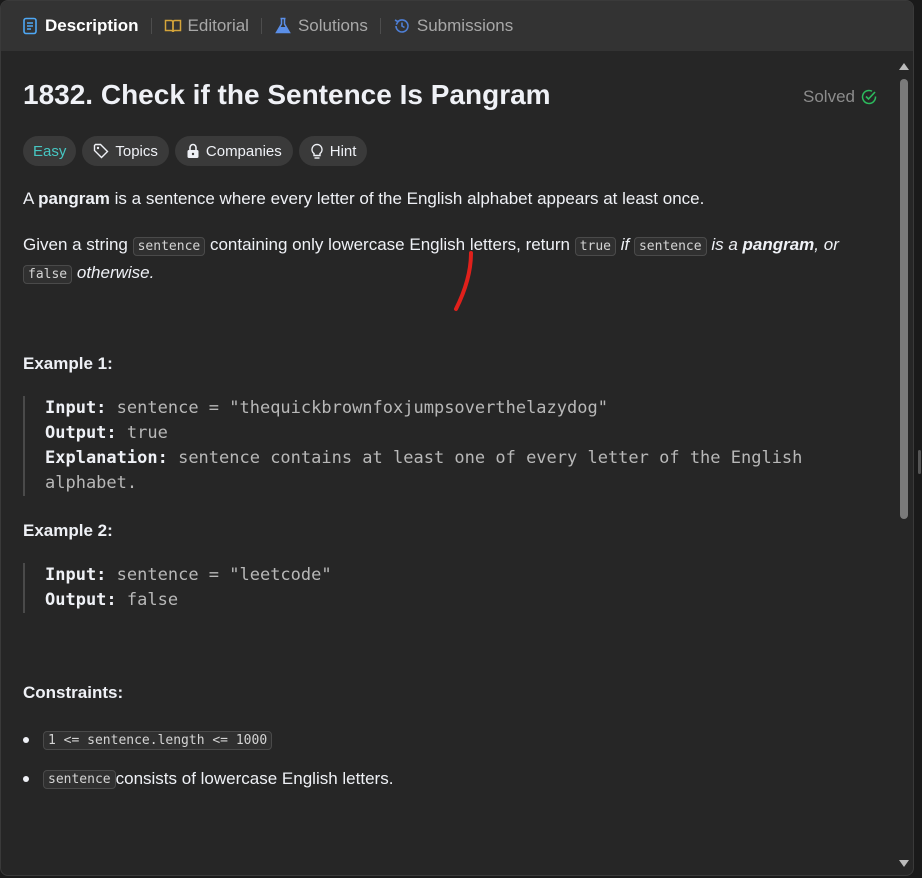  What do you see at coordinates (68, 363) in the screenshot?
I see `example-1-heading: Example 1:` at bounding box center [68, 363].